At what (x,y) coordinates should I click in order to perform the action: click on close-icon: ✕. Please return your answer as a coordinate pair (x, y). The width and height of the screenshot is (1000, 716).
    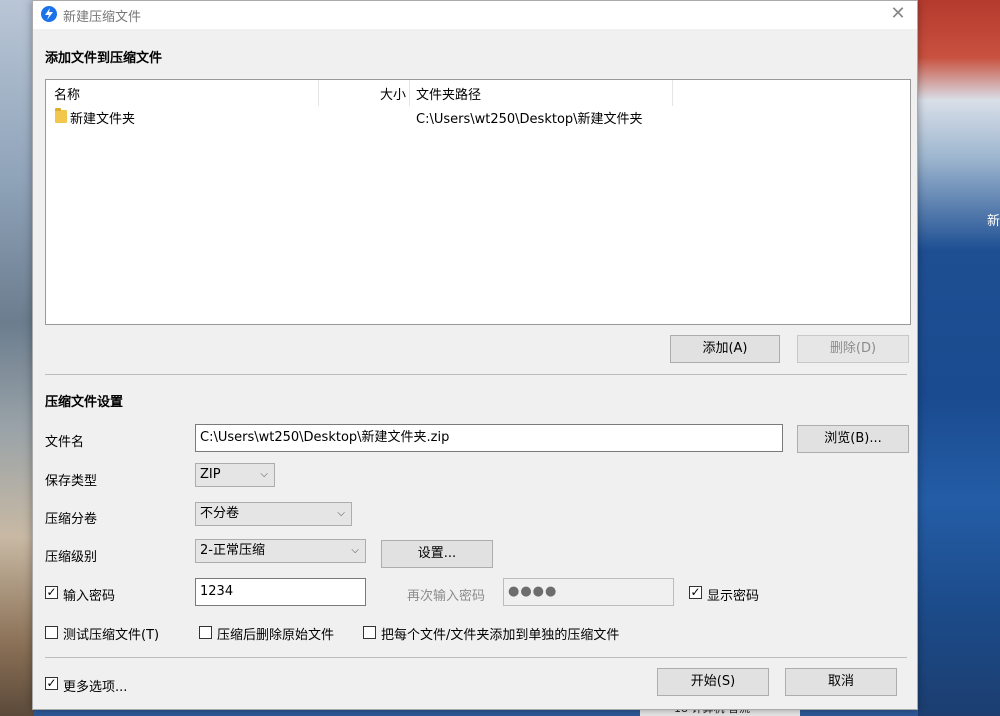
    Looking at the image, I should click on (898, 14).